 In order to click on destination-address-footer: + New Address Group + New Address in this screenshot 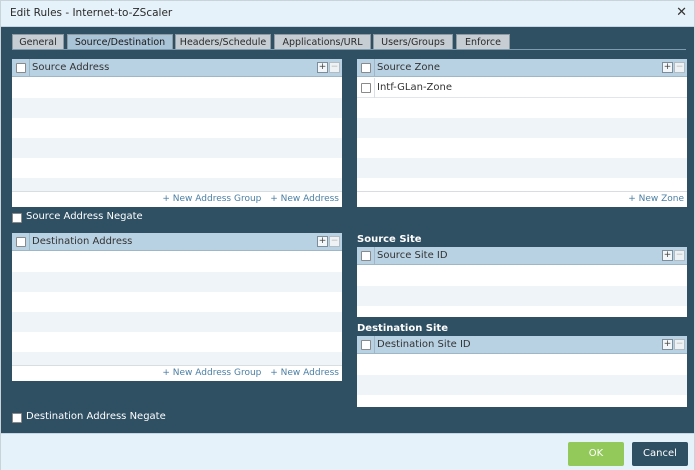, I will do `click(177, 373)`.